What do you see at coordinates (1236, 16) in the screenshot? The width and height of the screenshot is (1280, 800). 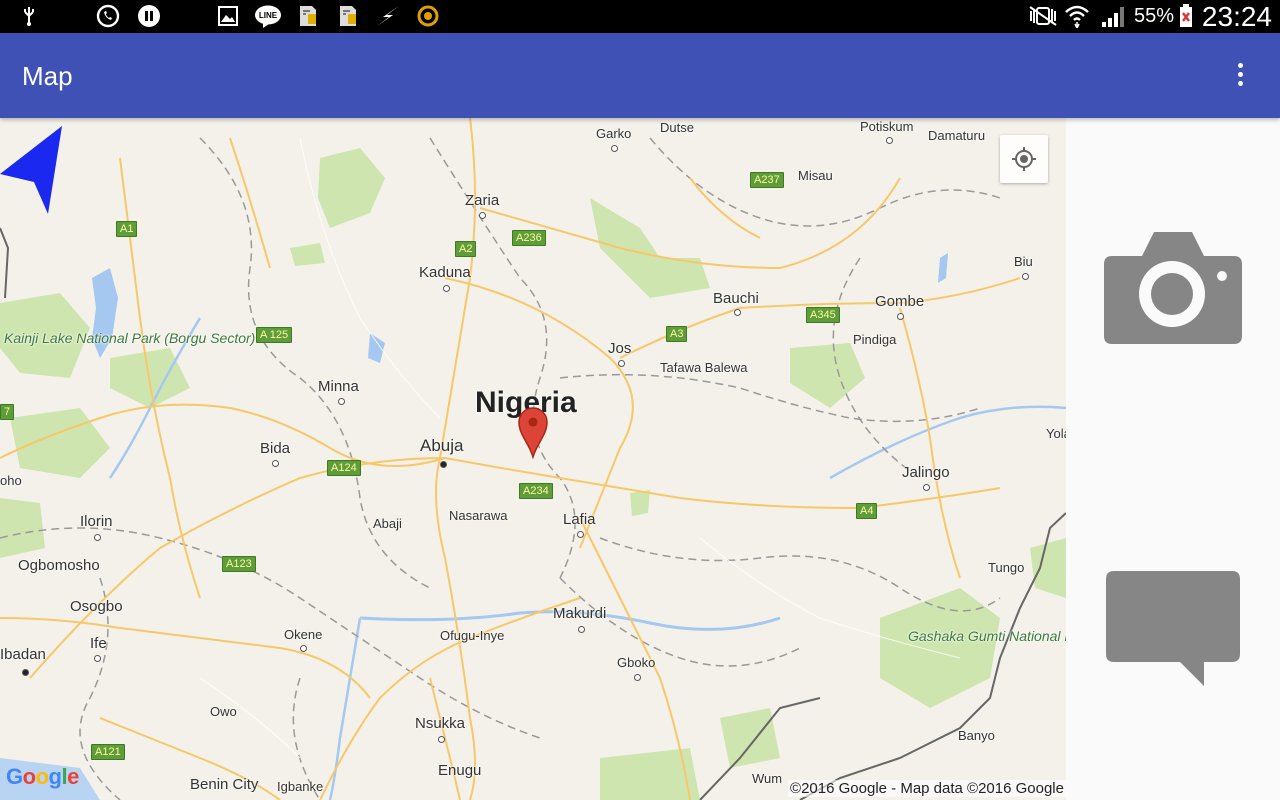 I see `status-clock: 23:24` at bounding box center [1236, 16].